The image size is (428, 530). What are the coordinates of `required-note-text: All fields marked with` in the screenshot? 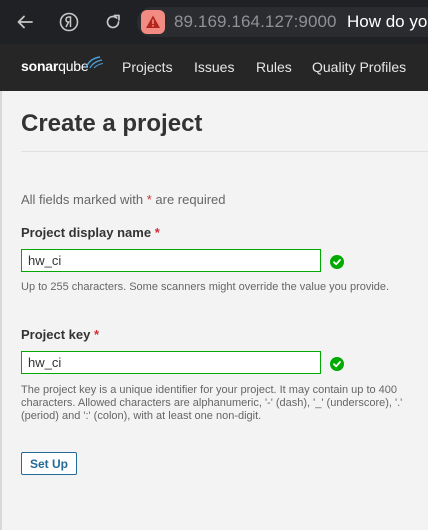 It's located at (84, 199).